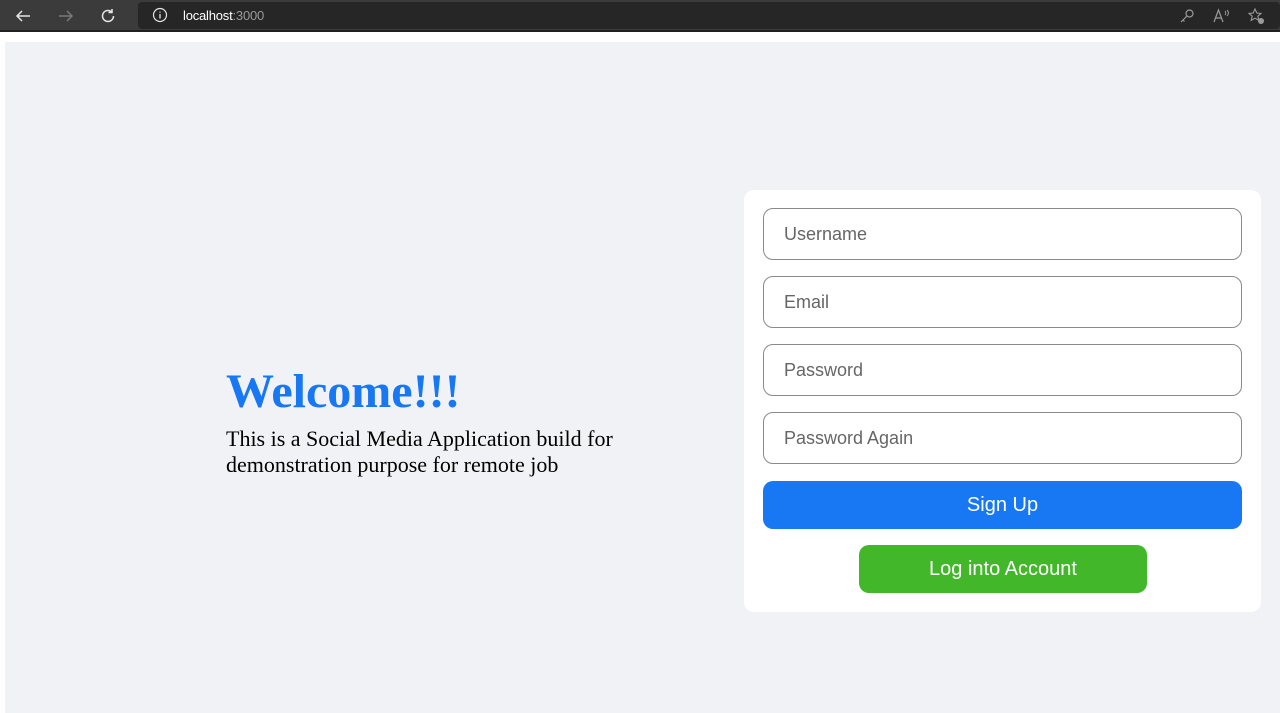 Image resolution: width=1280 pixels, height=713 pixels. I want to click on favorites-icon, so click(1256, 16).